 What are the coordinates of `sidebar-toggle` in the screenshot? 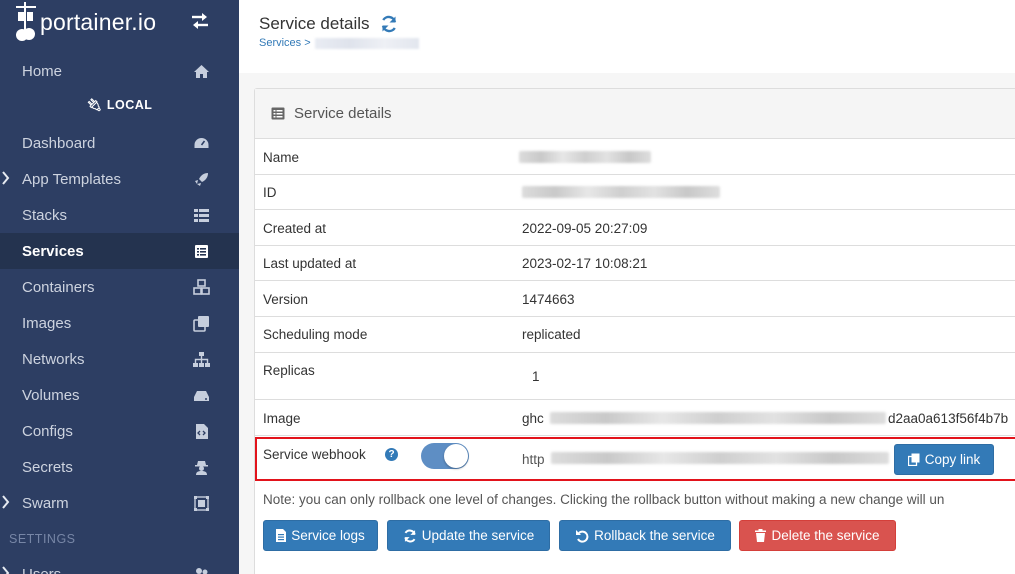 It's located at (200, 23).